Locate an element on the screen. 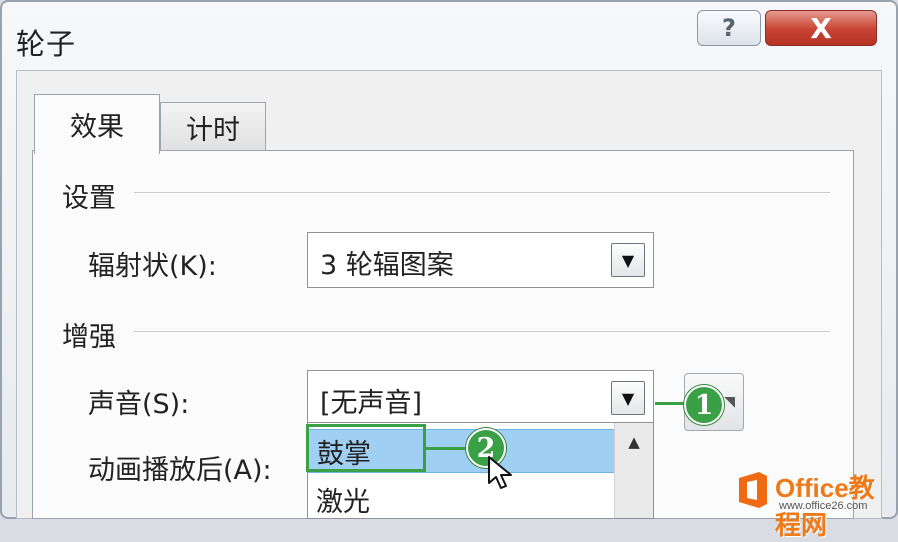  dialog-title: 轮子 is located at coordinates (46, 44).